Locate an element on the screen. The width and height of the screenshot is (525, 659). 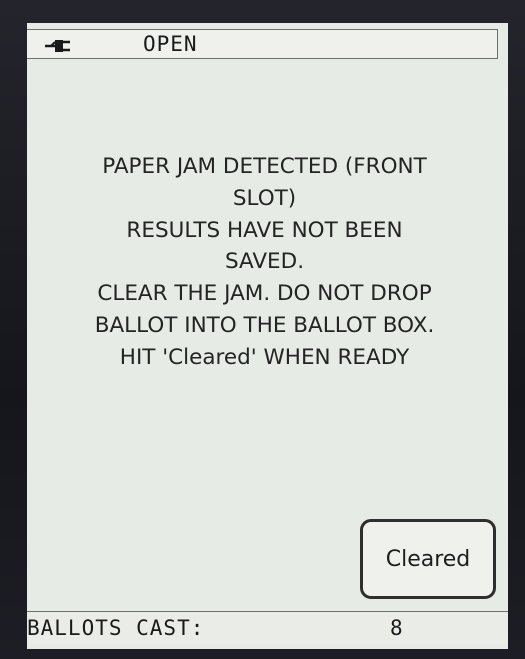
status-bar: OPEN is located at coordinates (262, 44).